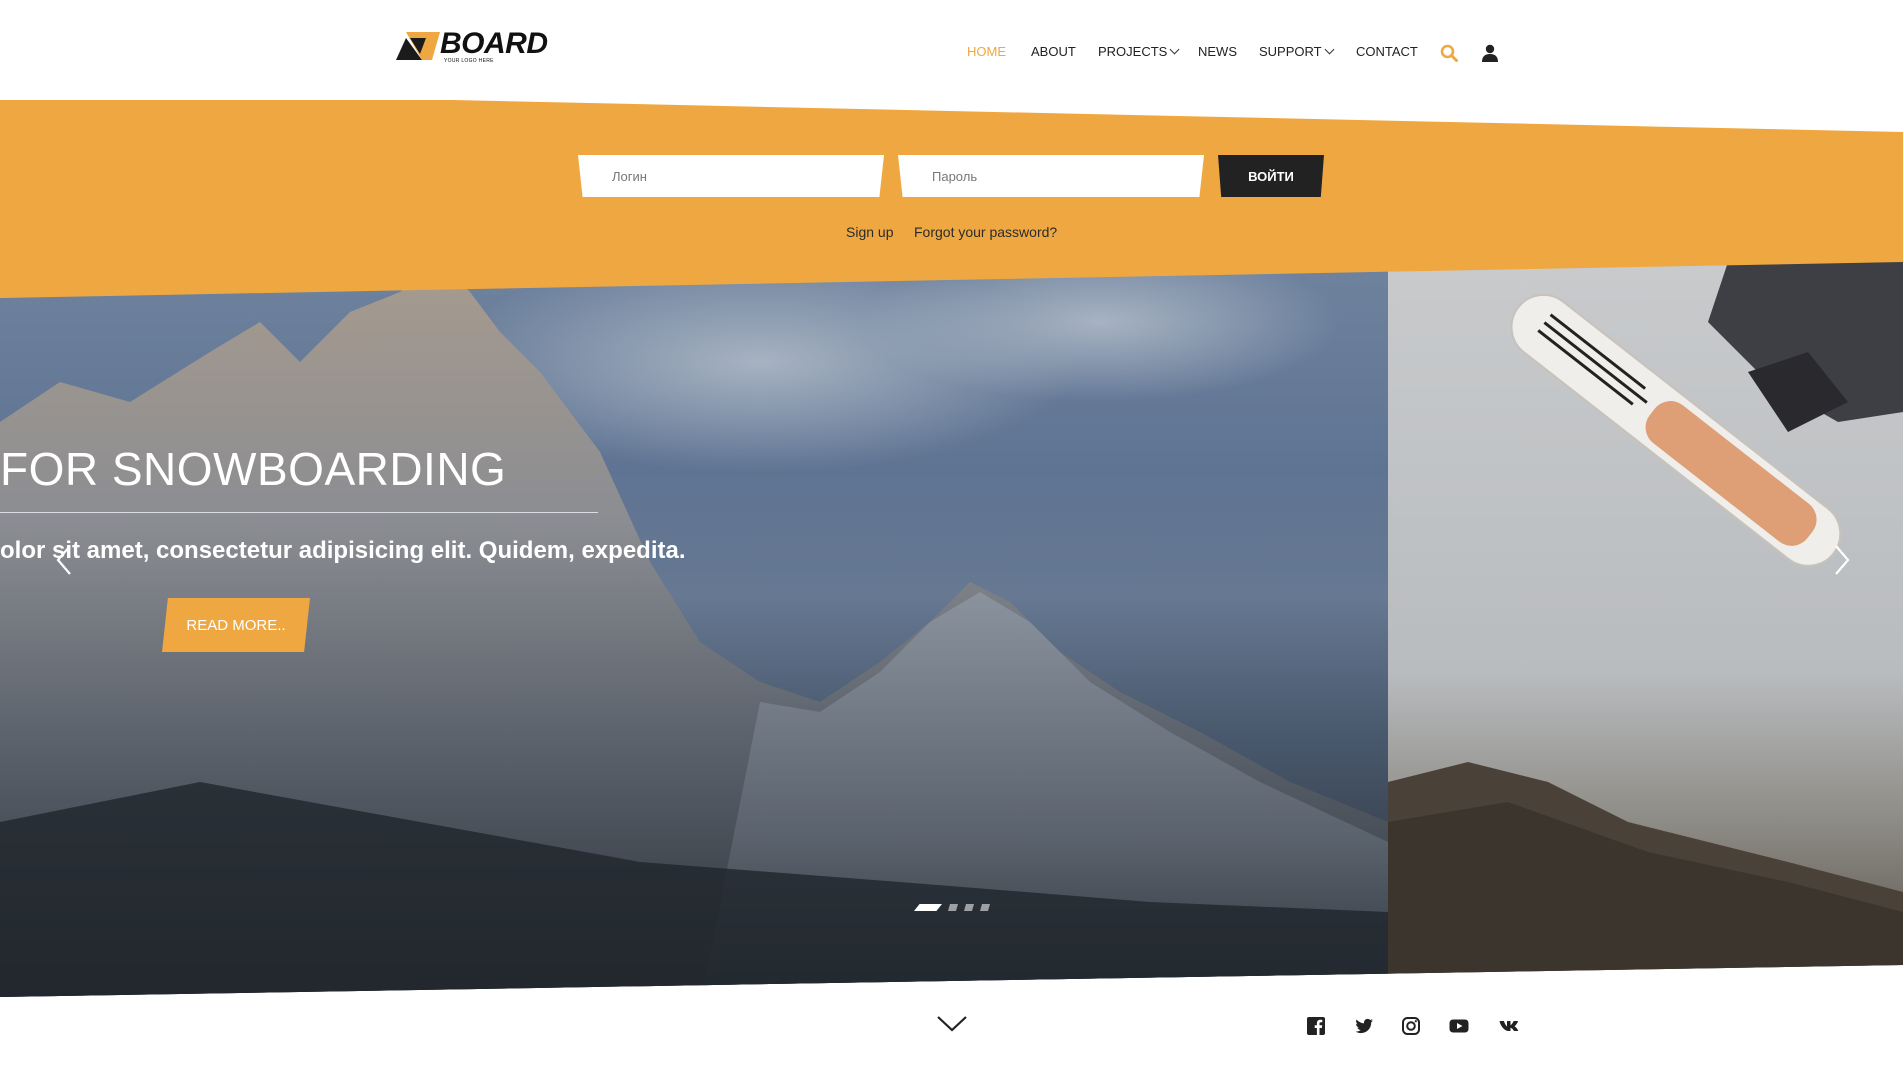 The image size is (1903, 1080). I want to click on login-form: ВОЙТИ, so click(951, 176).